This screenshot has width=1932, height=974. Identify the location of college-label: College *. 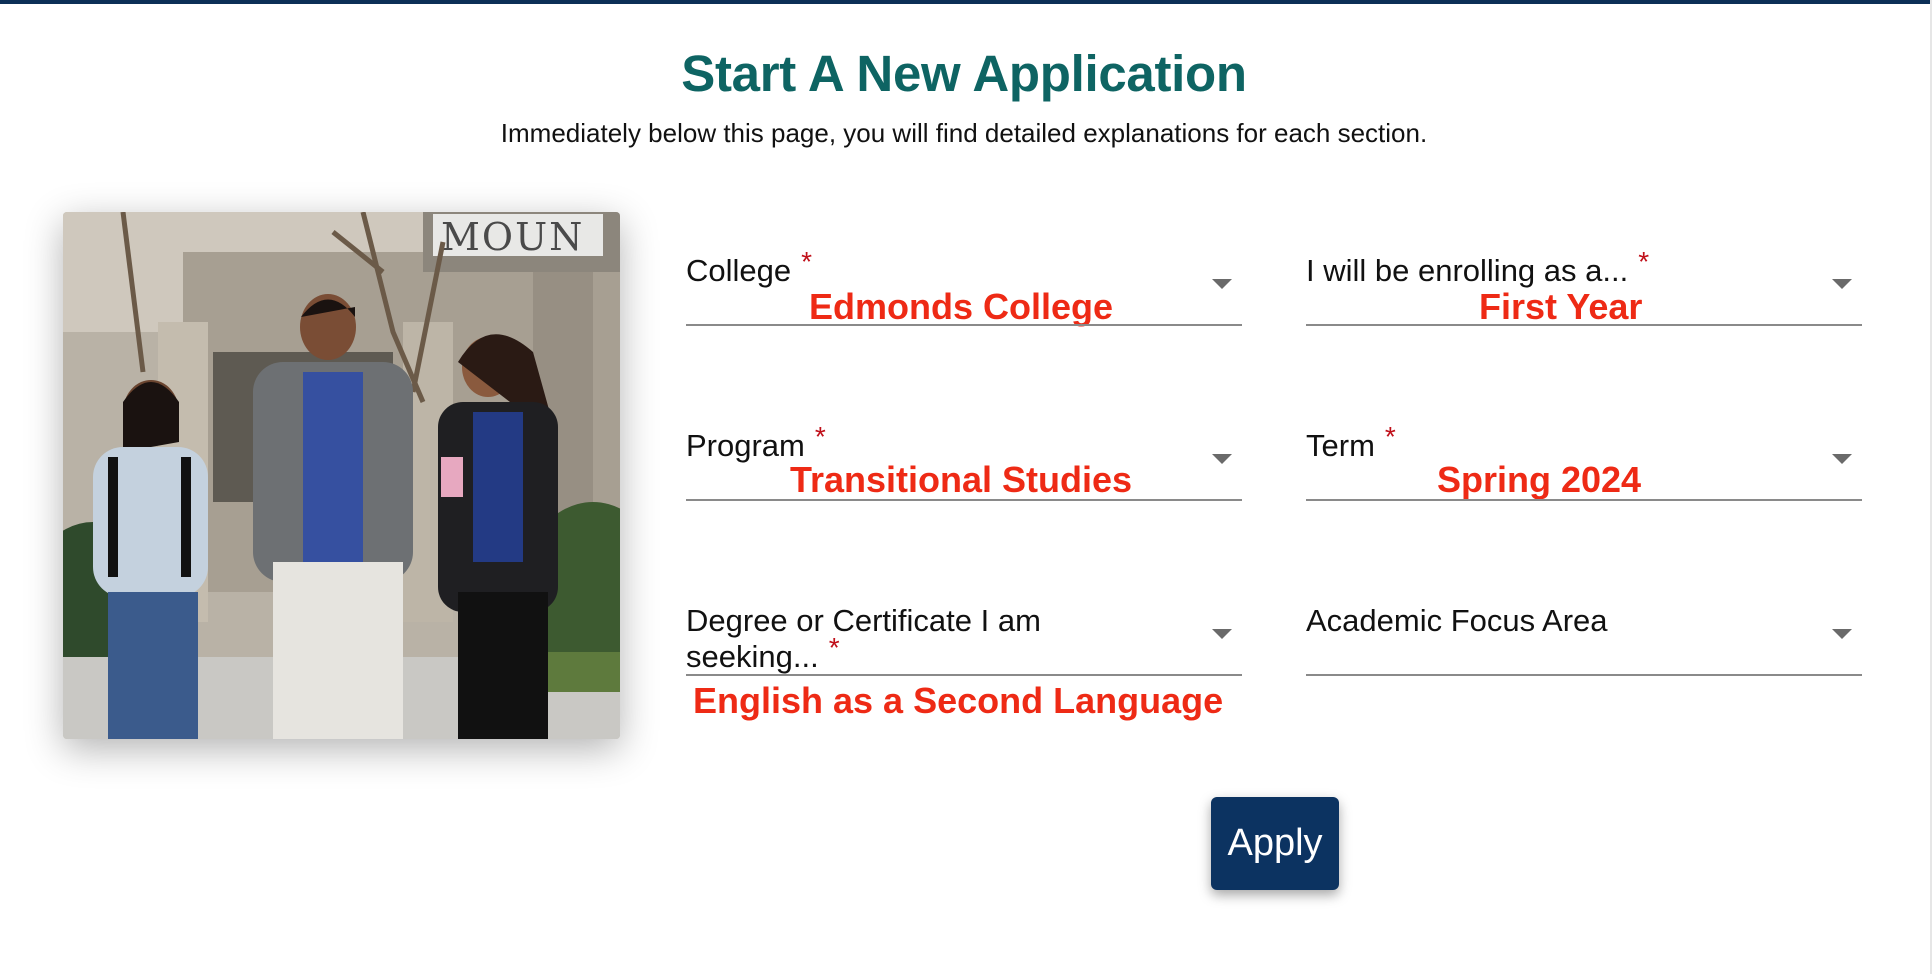
(749, 267).